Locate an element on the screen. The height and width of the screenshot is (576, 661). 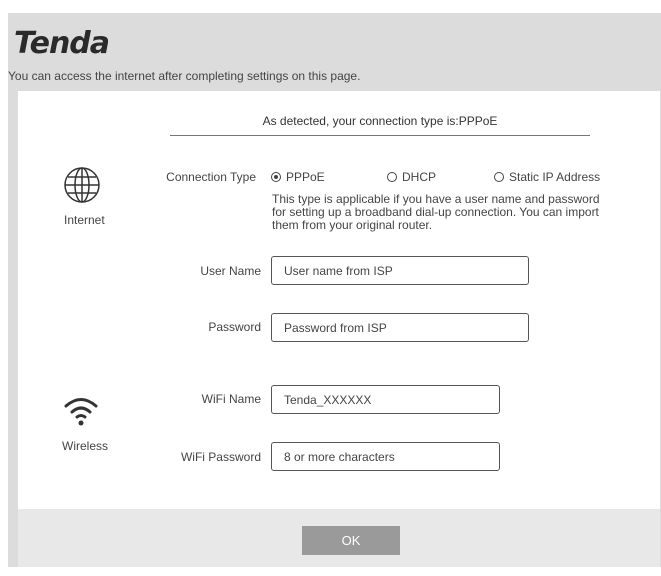
password-label: Password is located at coordinates (234, 327).